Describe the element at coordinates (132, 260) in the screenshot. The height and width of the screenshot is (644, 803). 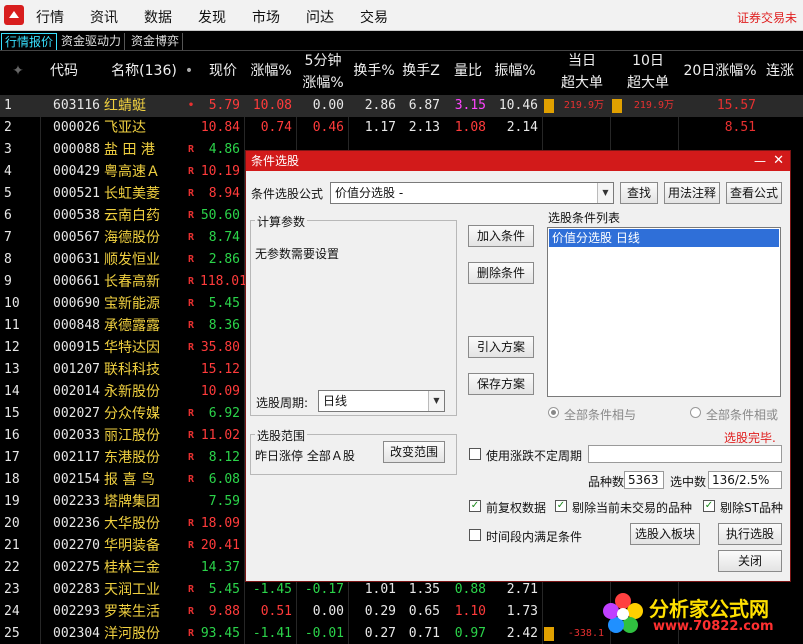
I see `row-name: 顺发恒业` at that location.